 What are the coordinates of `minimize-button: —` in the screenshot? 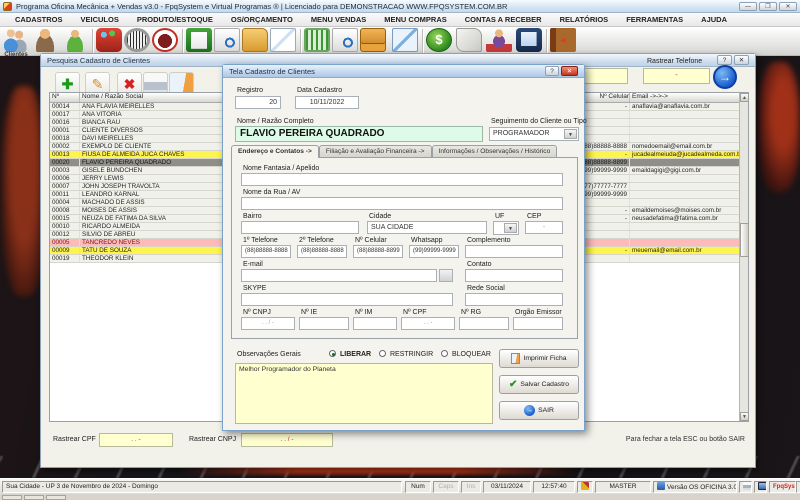 It's located at (748, 6).